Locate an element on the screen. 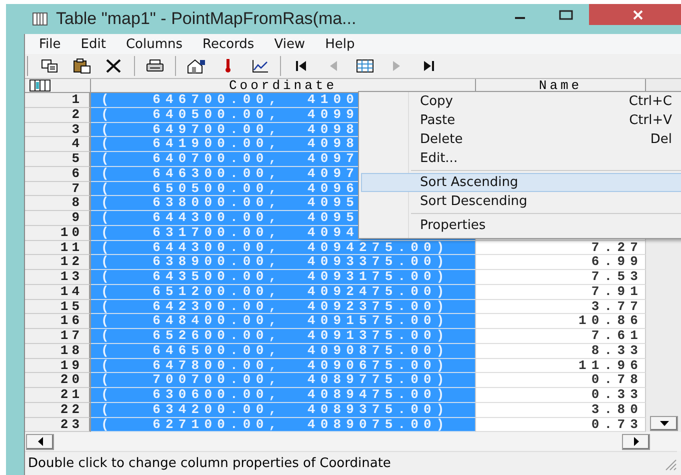  table-cell: 3.77 is located at coordinates (561, 307).